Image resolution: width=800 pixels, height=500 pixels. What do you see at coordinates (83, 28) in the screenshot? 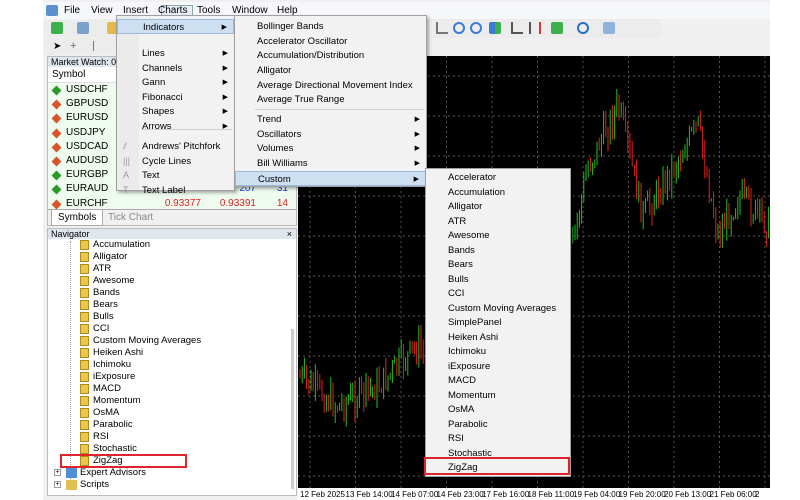
I see `profiles-icon` at bounding box center [83, 28].